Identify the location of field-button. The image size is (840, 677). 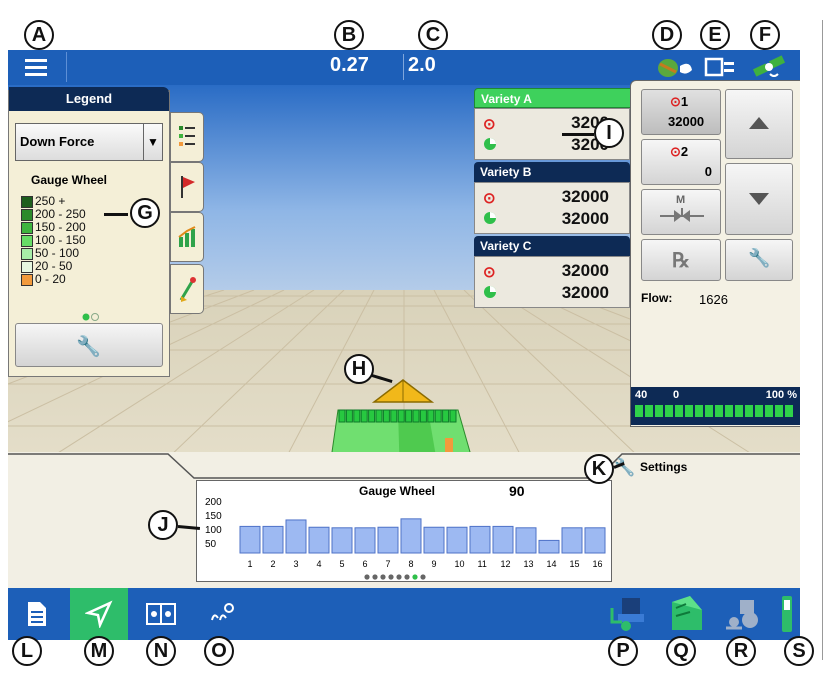
(686, 614).